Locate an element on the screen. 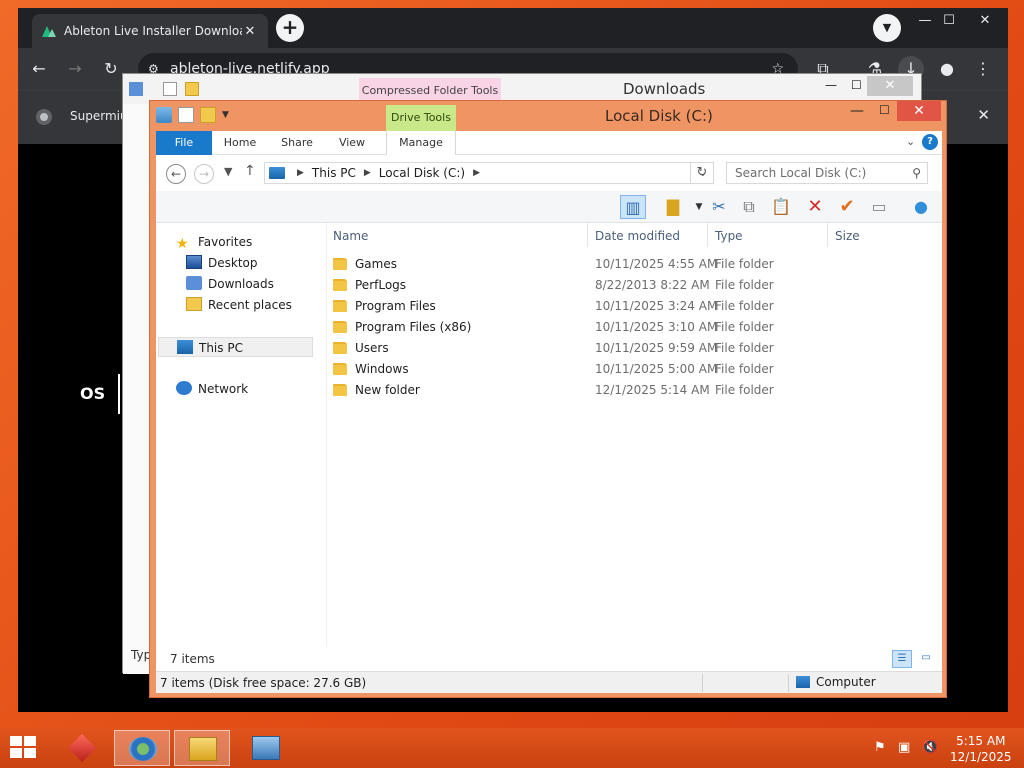 The width and height of the screenshot is (1024, 768). start-button is located at coordinates (24, 748).